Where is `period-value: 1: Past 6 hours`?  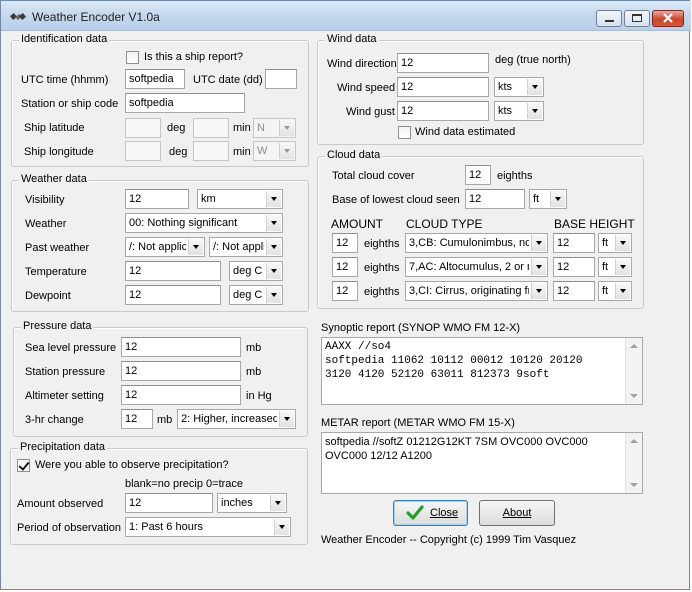 period-value: 1: Past 6 hours is located at coordinates (166, 527).